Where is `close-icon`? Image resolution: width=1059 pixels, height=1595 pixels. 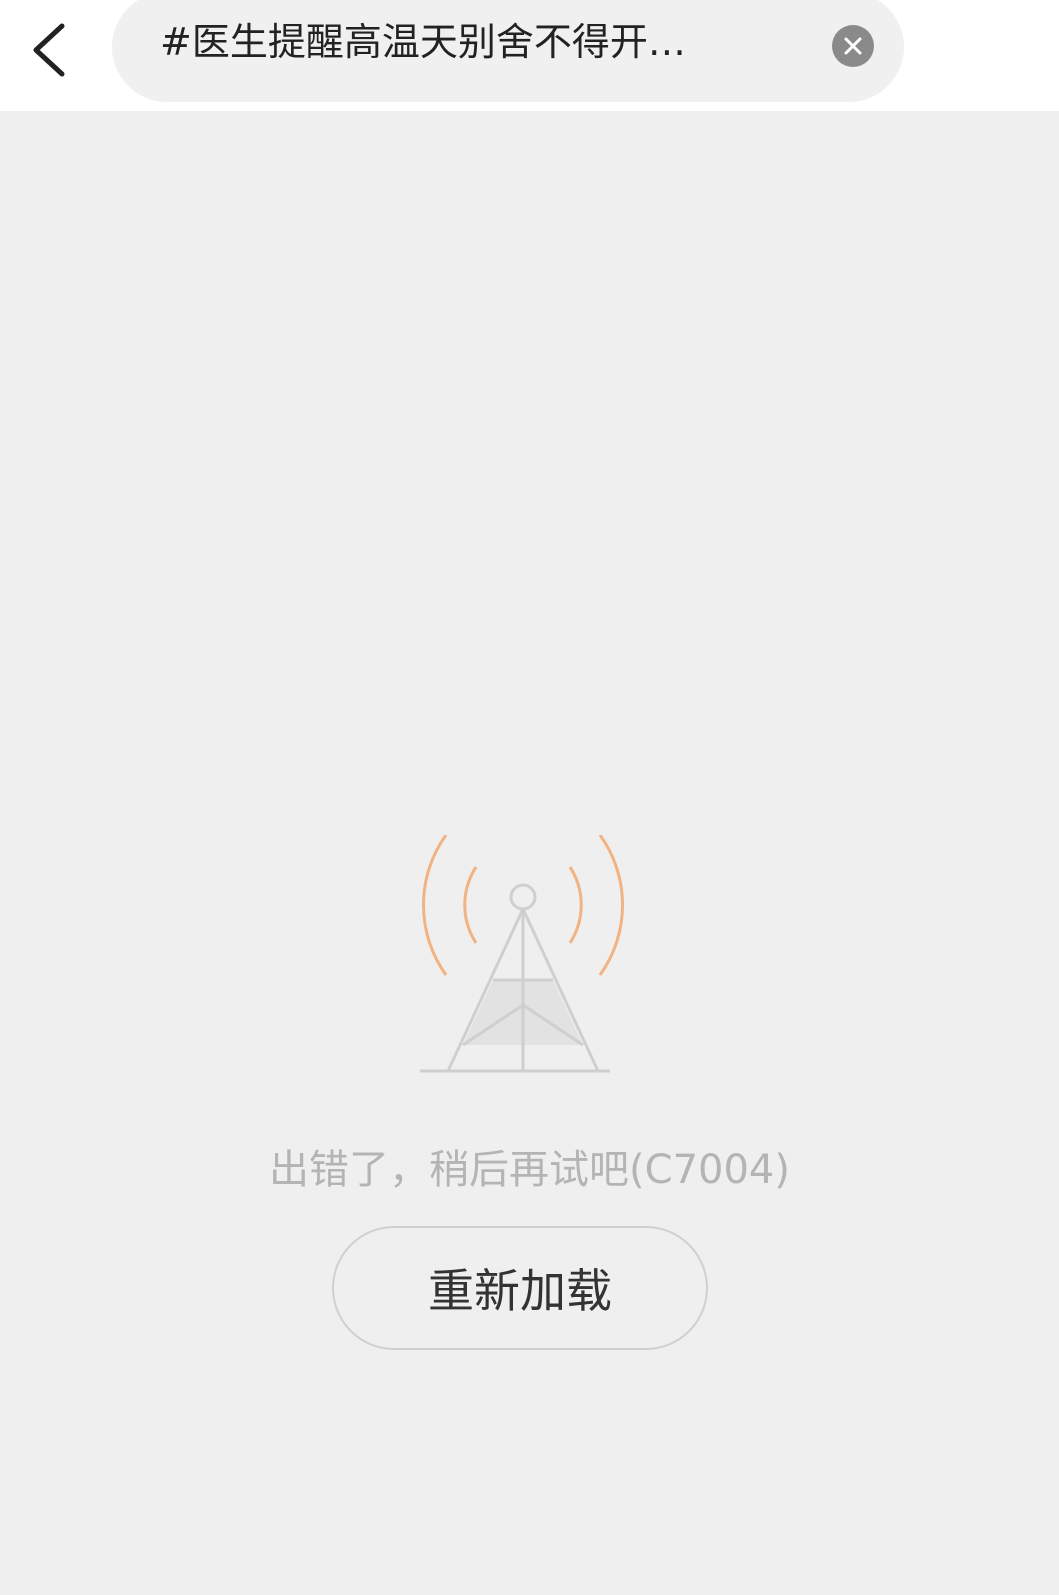 close-icon is located at coordinates (853, 46).